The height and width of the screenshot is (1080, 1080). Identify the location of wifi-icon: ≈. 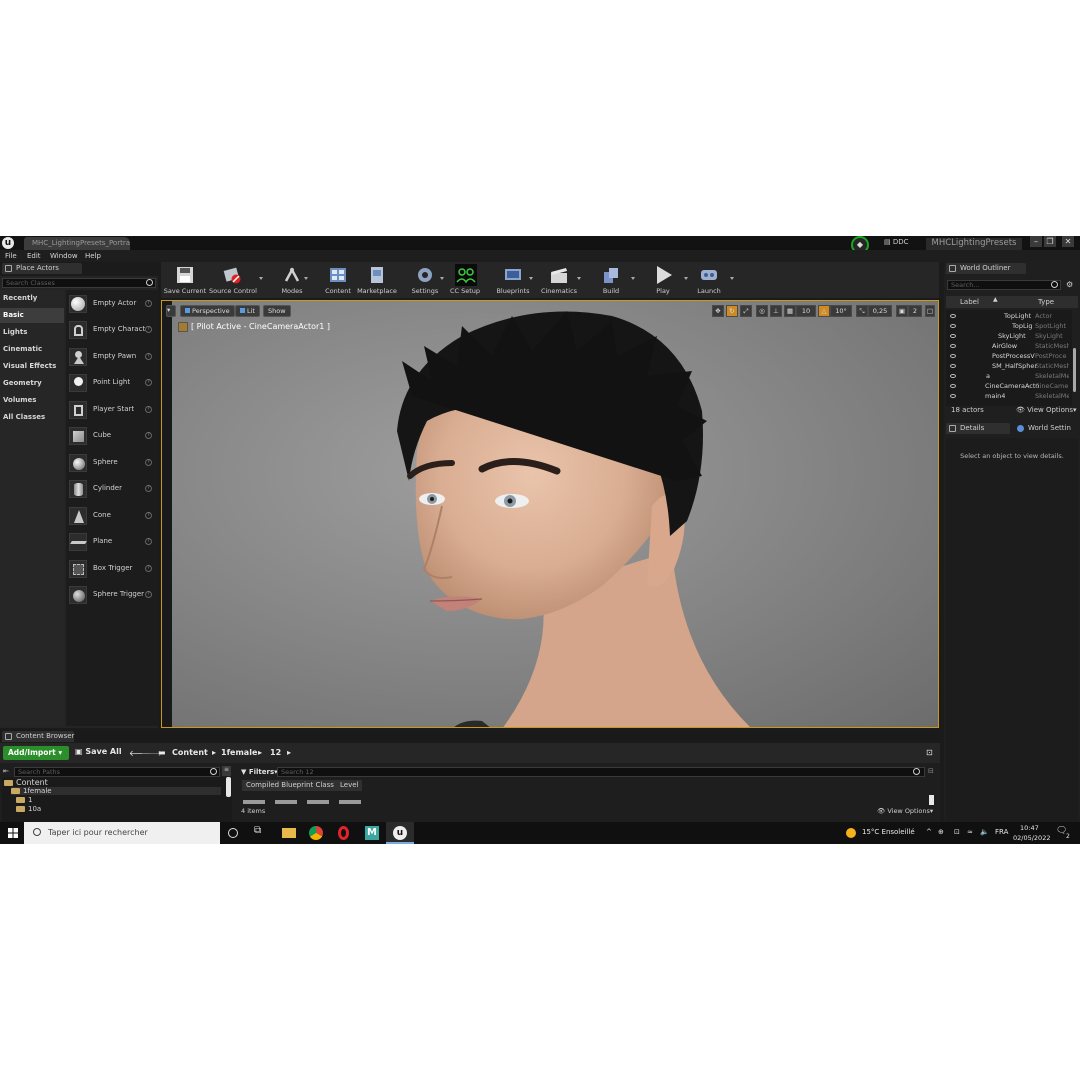
(970, 832).